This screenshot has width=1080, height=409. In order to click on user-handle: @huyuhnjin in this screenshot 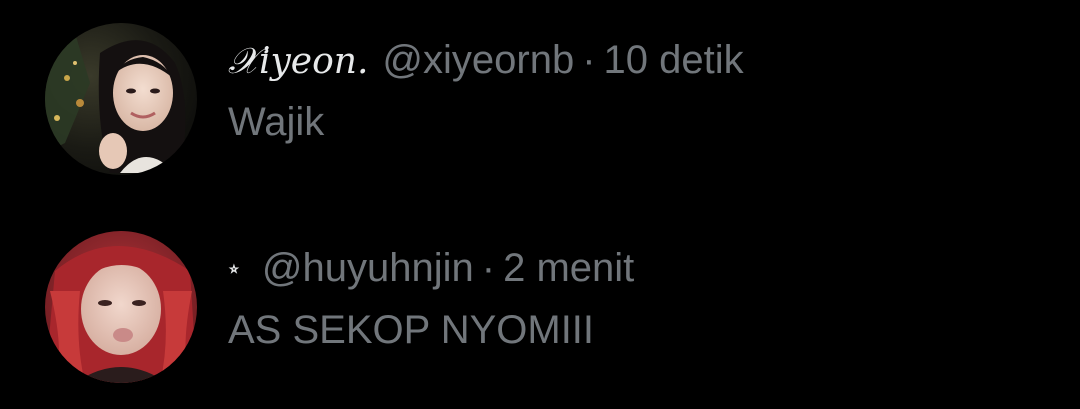, I will do `click(368, 268)`.